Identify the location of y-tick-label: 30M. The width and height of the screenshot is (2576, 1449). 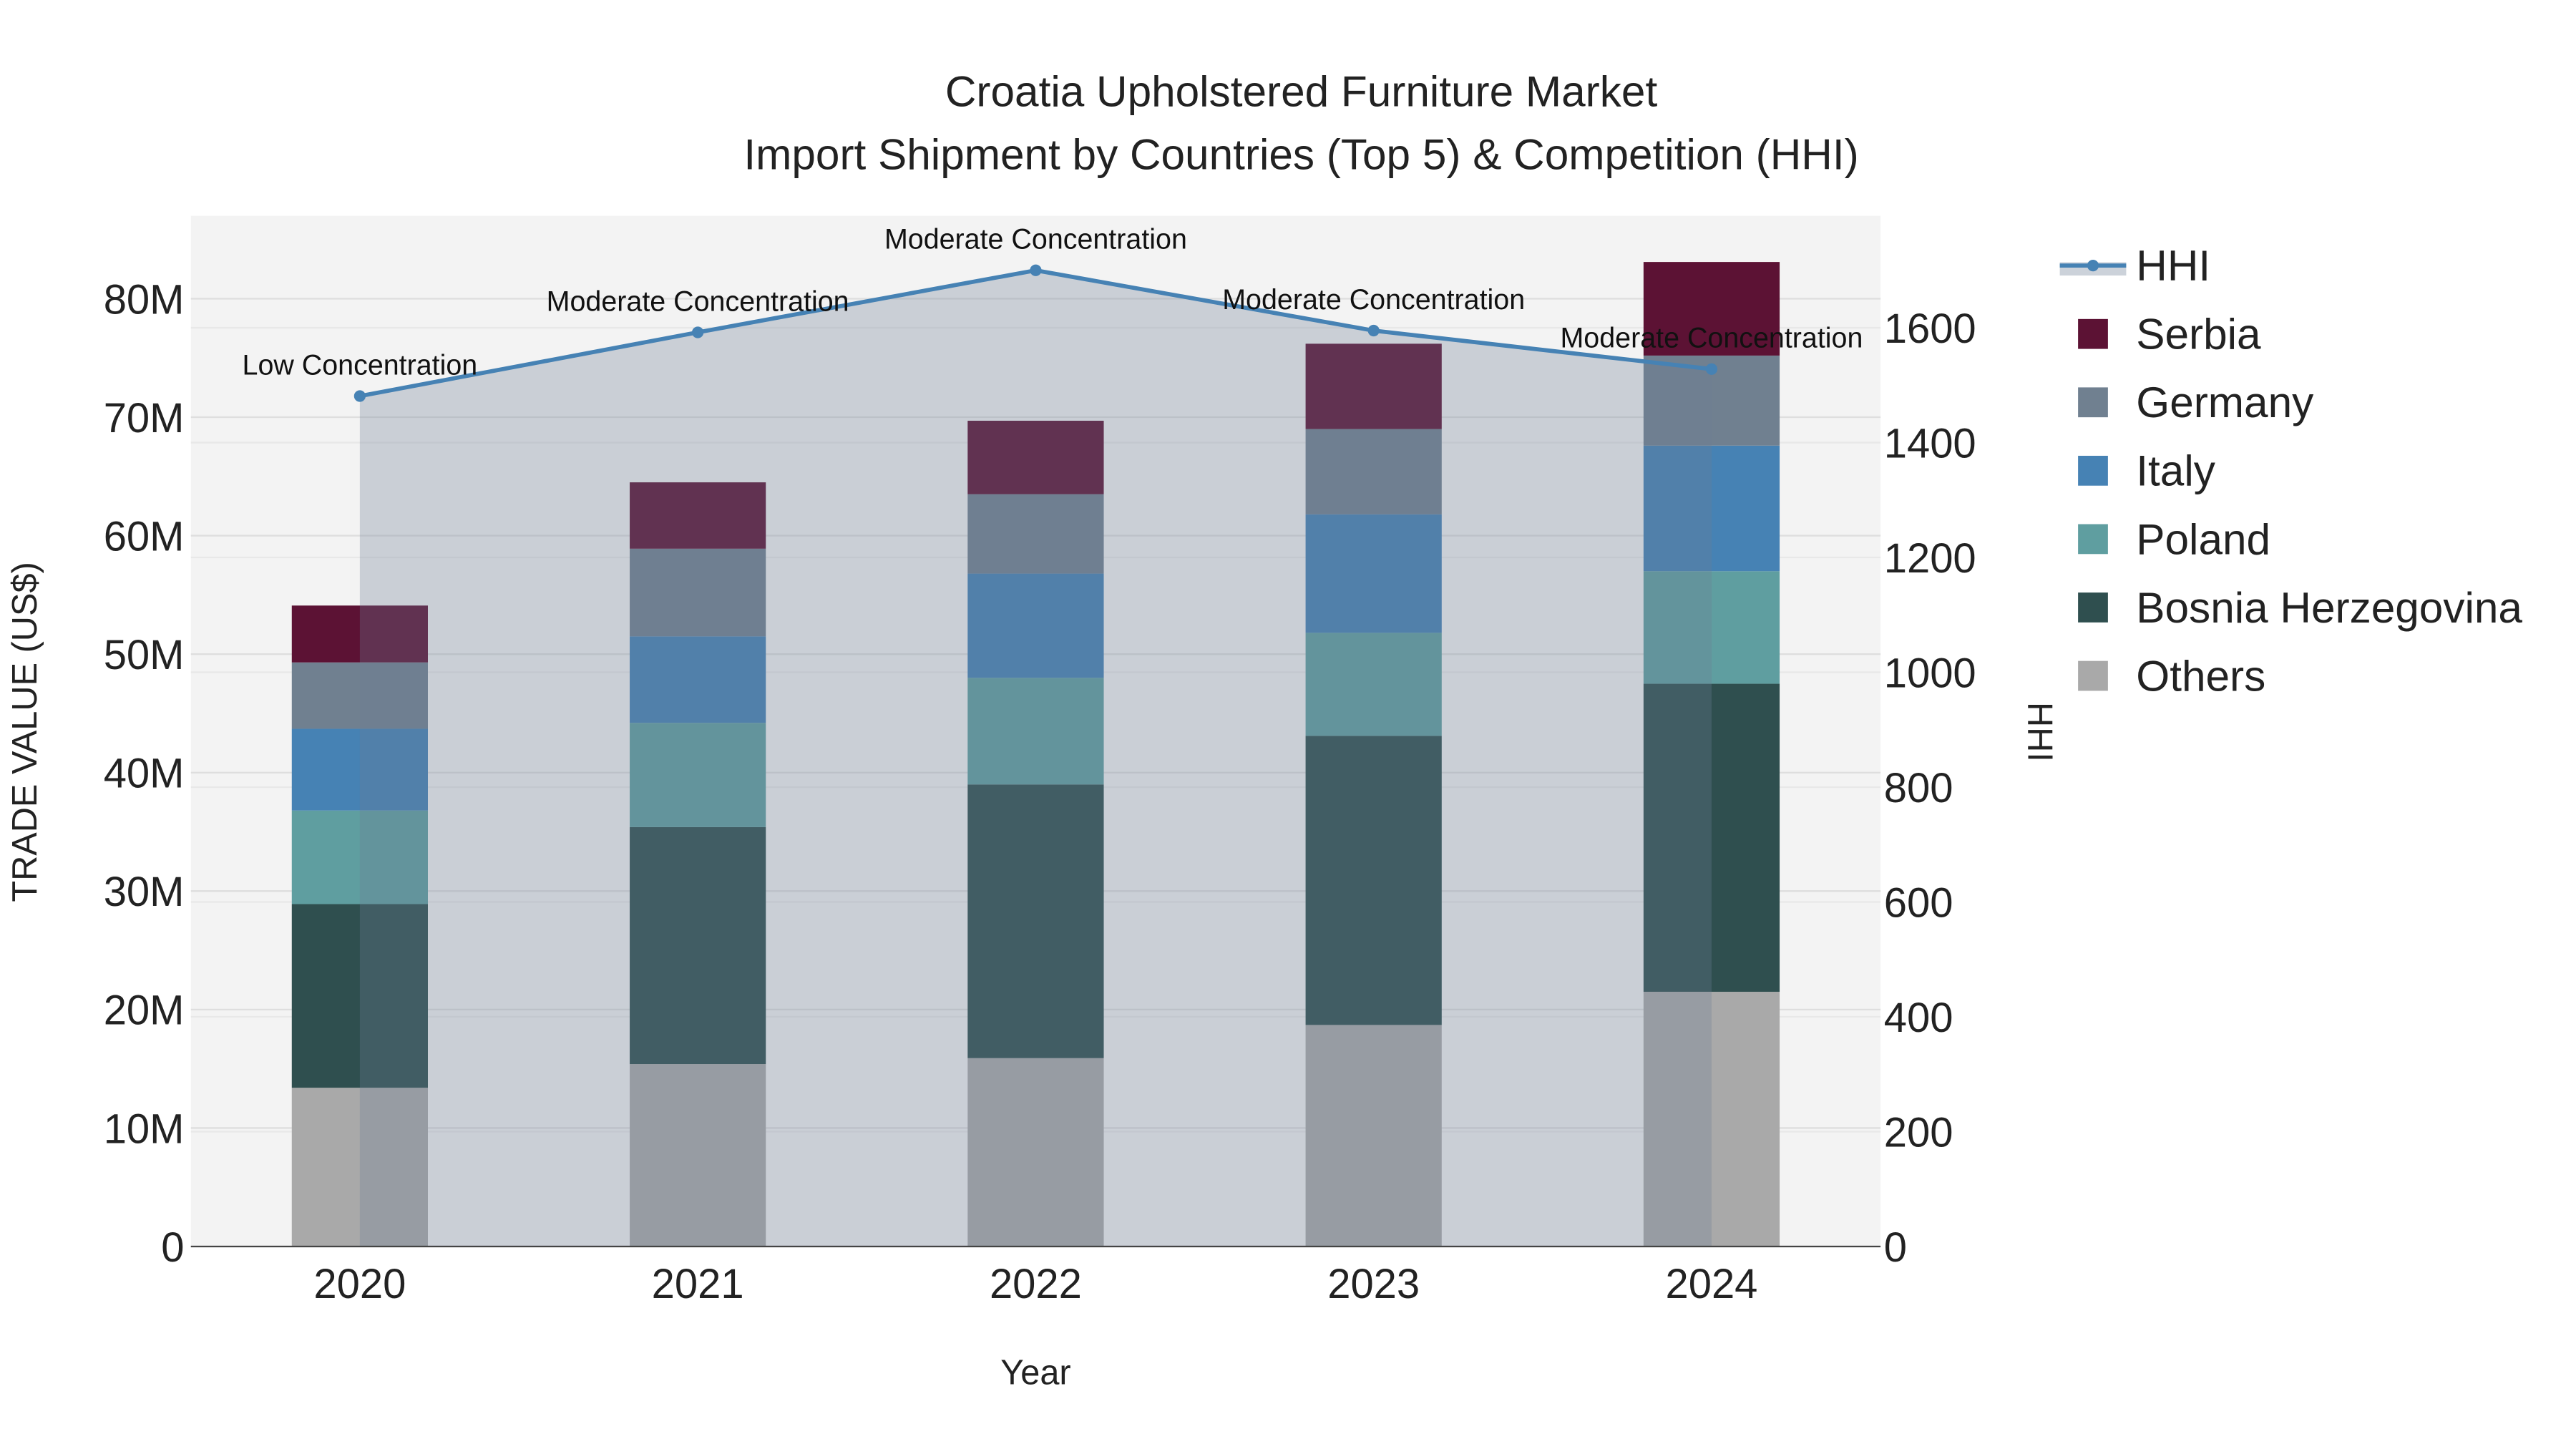
(144, 892).